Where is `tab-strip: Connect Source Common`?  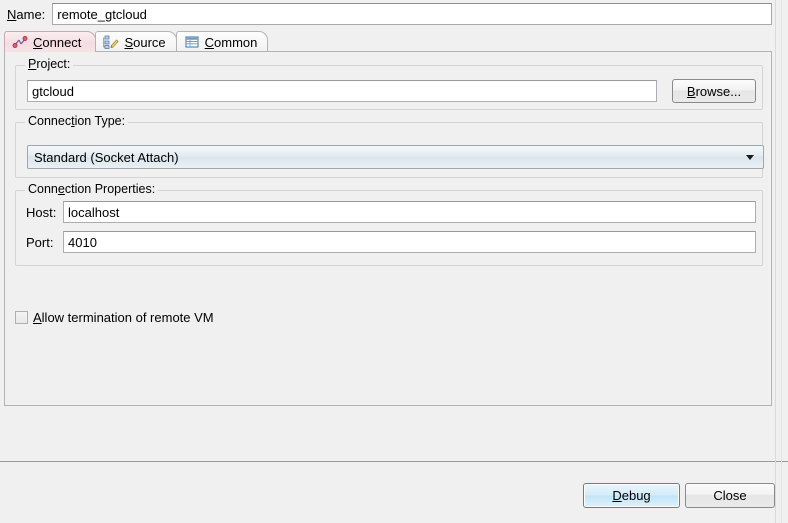 tab-strip: Connect Source Common is located at coordinates (388, 41).